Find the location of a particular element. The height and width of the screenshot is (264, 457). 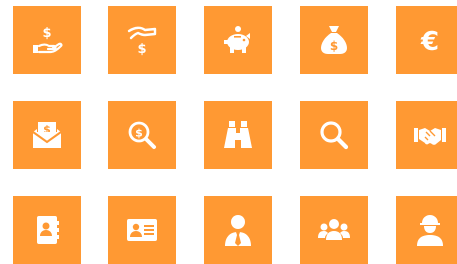

tile-money-bag: $ is located at coordinates (334, 40).